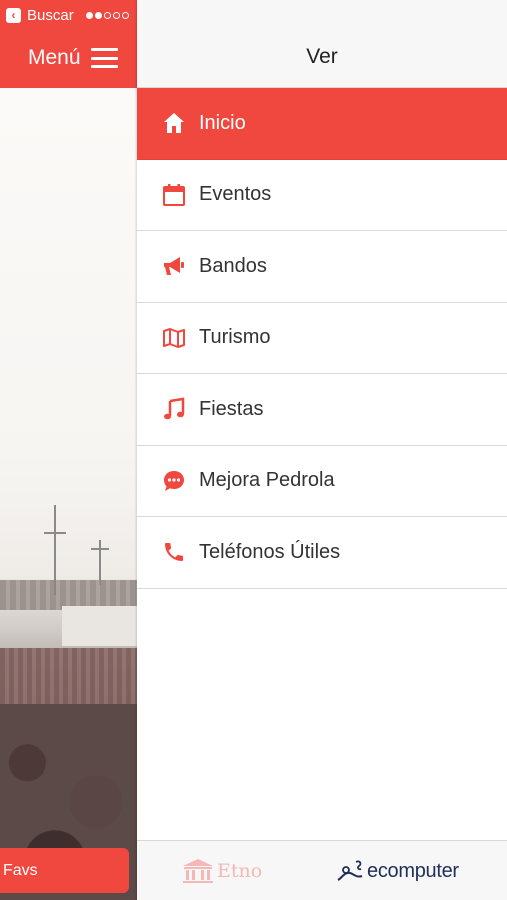  I want to click on ecomputer-logo: ecomputer, so click(397, 871).